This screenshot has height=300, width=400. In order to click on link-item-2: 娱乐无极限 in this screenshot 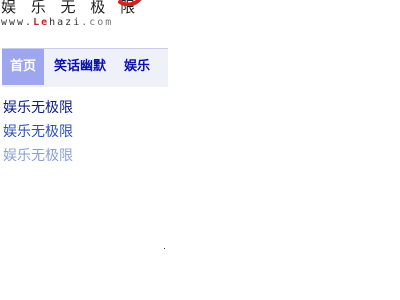, I will do `click(38, 132)`.